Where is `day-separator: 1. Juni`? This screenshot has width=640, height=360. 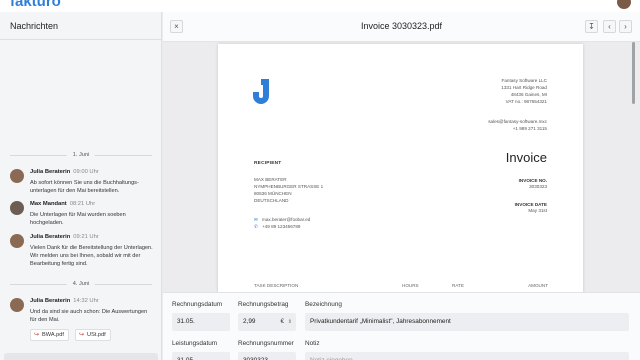
day-separator: 1. Juni is located at coordinates (81, 155).